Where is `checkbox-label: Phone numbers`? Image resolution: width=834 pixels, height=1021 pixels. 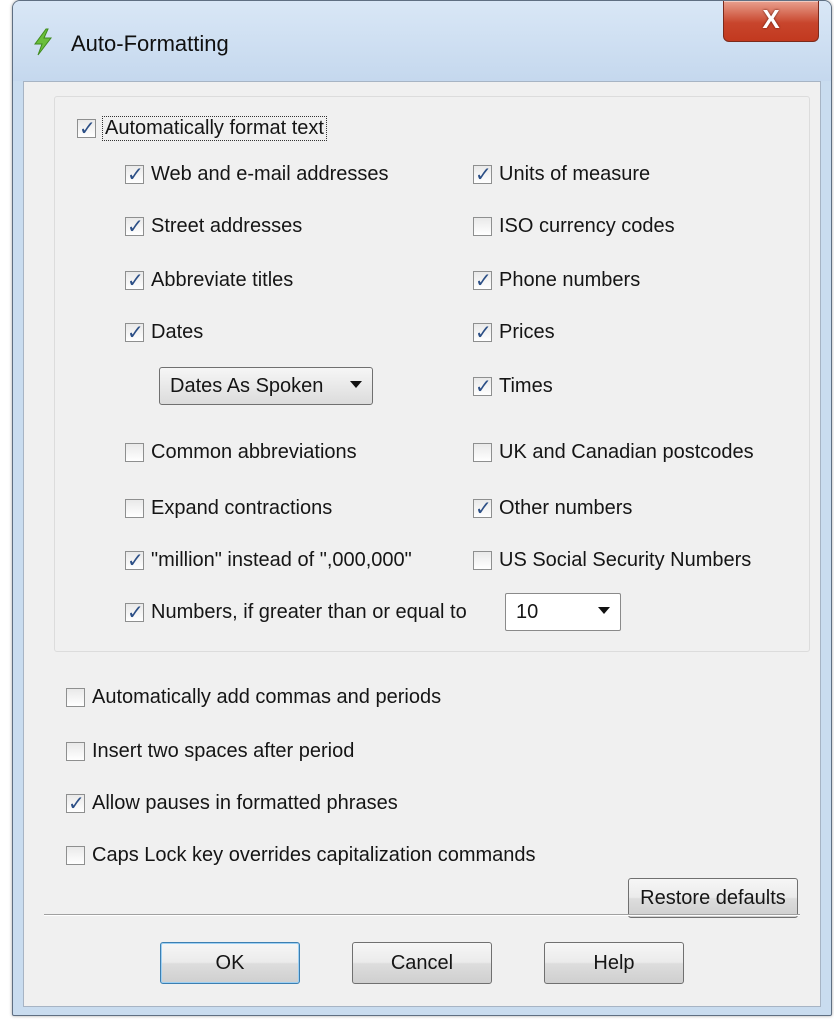
checkbox-label: Phone numbers is located at coordinates (570, 280).